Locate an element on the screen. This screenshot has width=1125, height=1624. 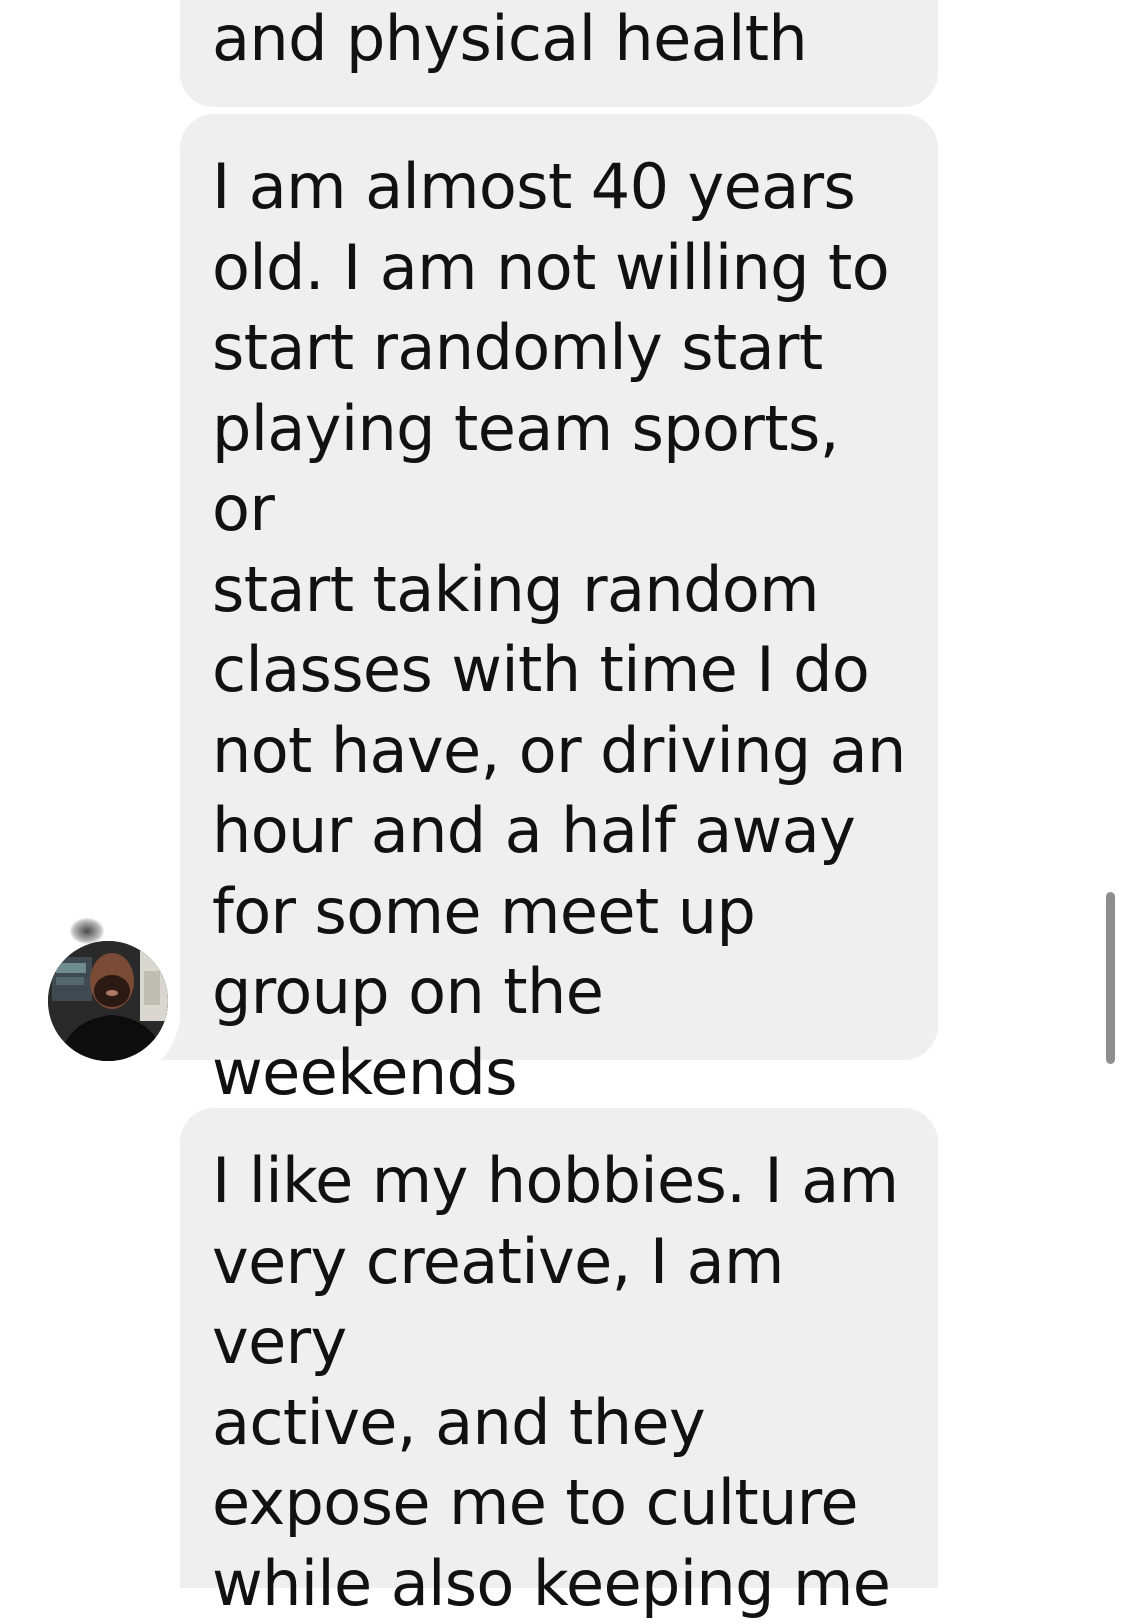
message-bubble: and physical health is located at coordinates (559, 53).